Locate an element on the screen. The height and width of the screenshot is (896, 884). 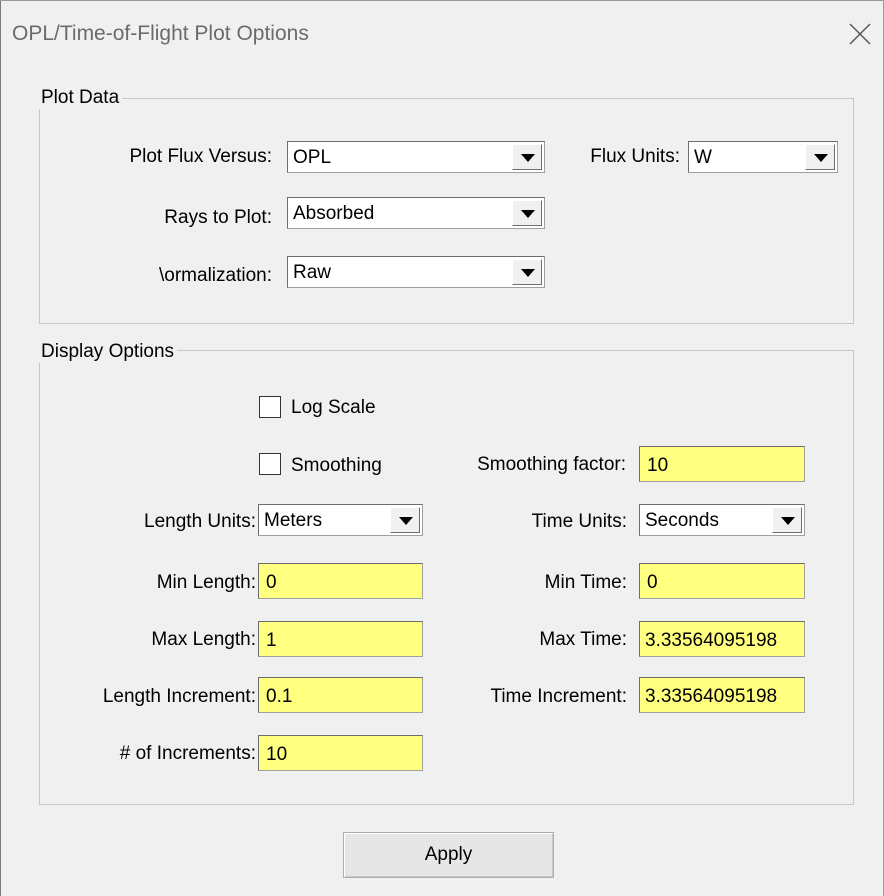
num-increments-field is located at coordinates (340, 753).